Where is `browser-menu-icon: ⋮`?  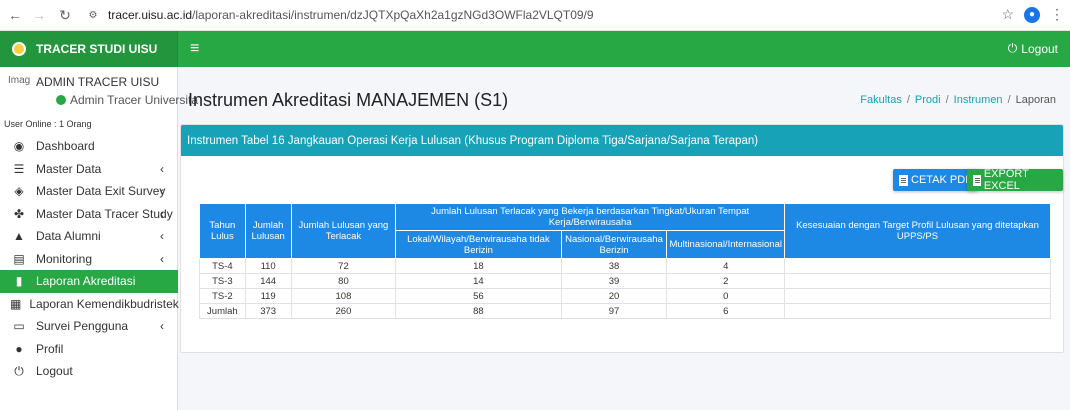 browser-menu-icon: ⋮ is located at coordinates (1057, 14).